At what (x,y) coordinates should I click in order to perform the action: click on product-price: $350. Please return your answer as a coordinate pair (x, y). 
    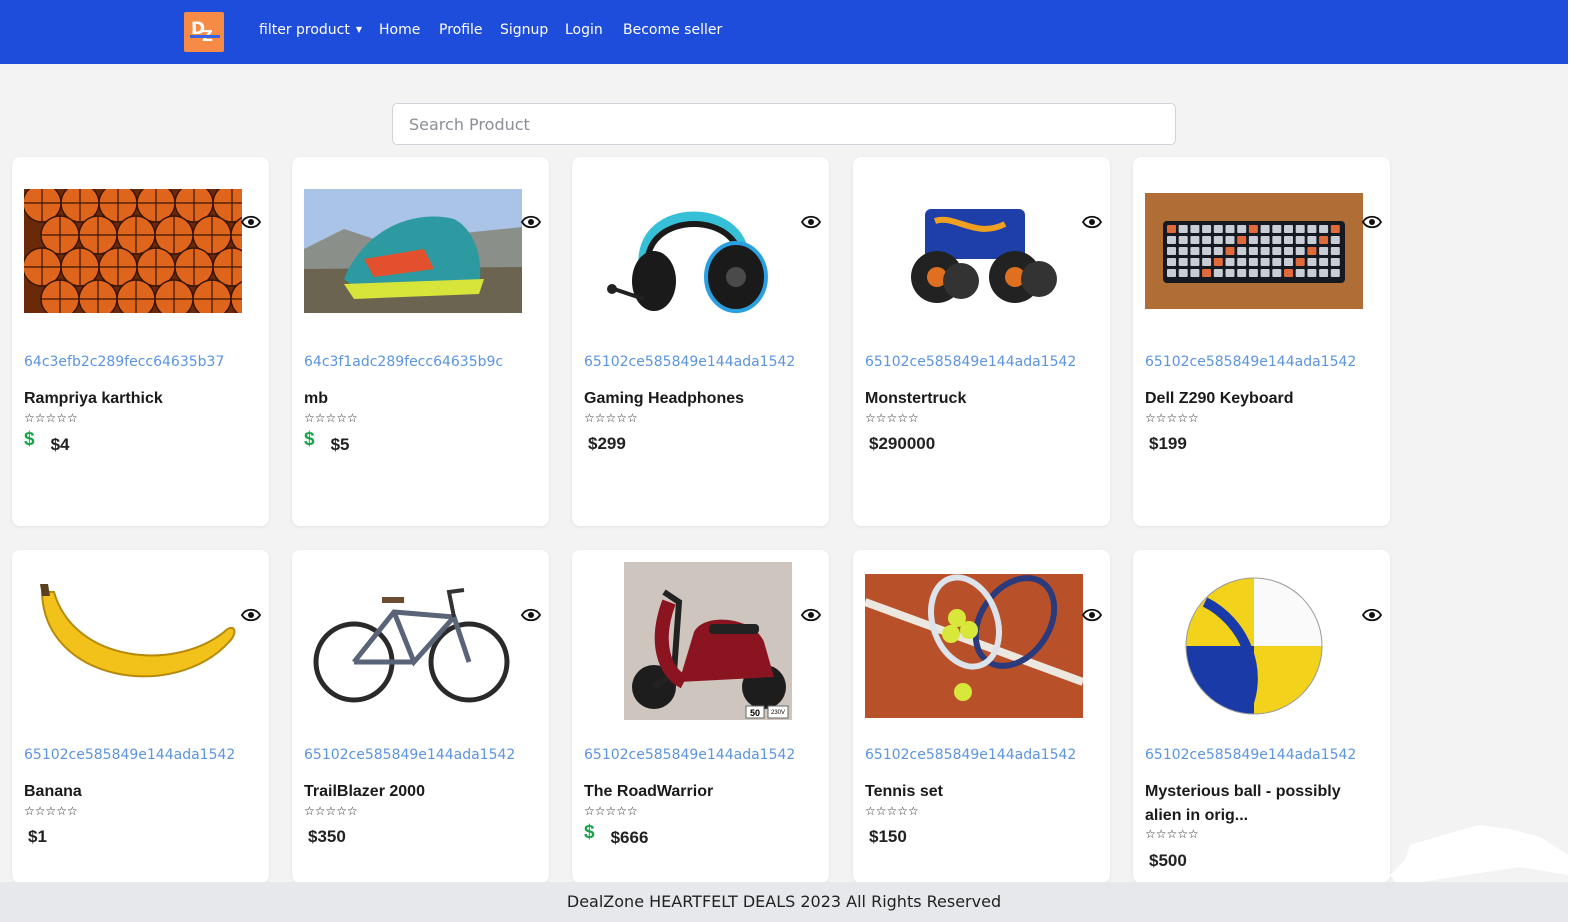
    Looking at the image, I should click on (325, 837).